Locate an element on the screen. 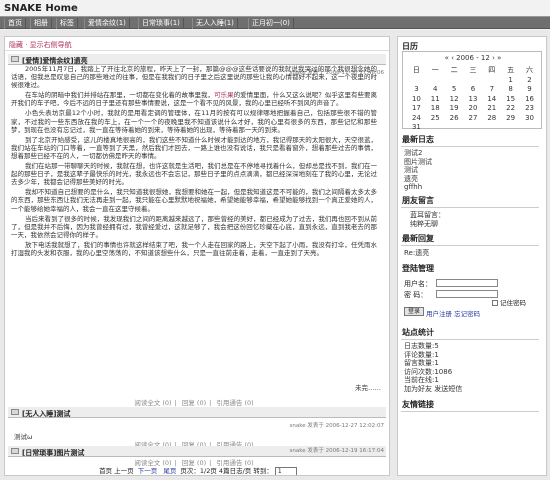 The height and width of the screenshot is (480, 550). calendar-day: 26 is located at coordinates (454, 118).